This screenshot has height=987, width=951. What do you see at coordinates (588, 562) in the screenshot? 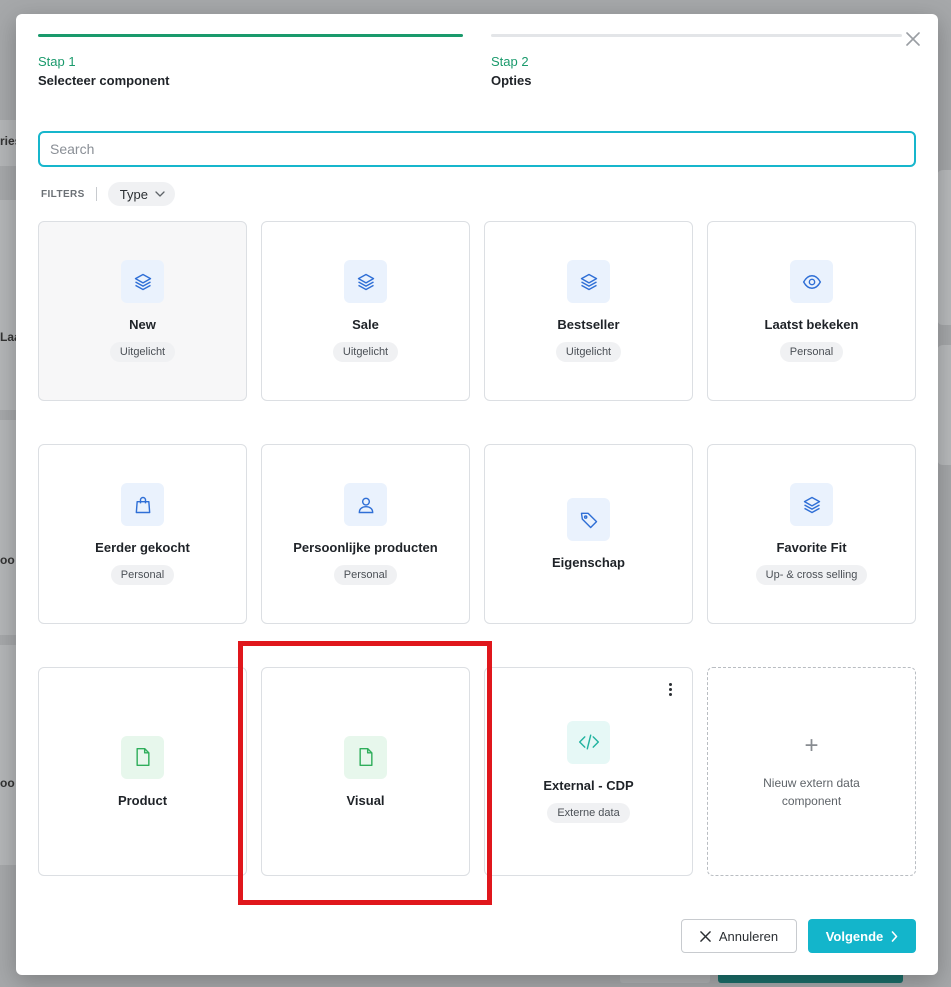
I see `card-title: Eigenschap` at bounding box center [588, 562].